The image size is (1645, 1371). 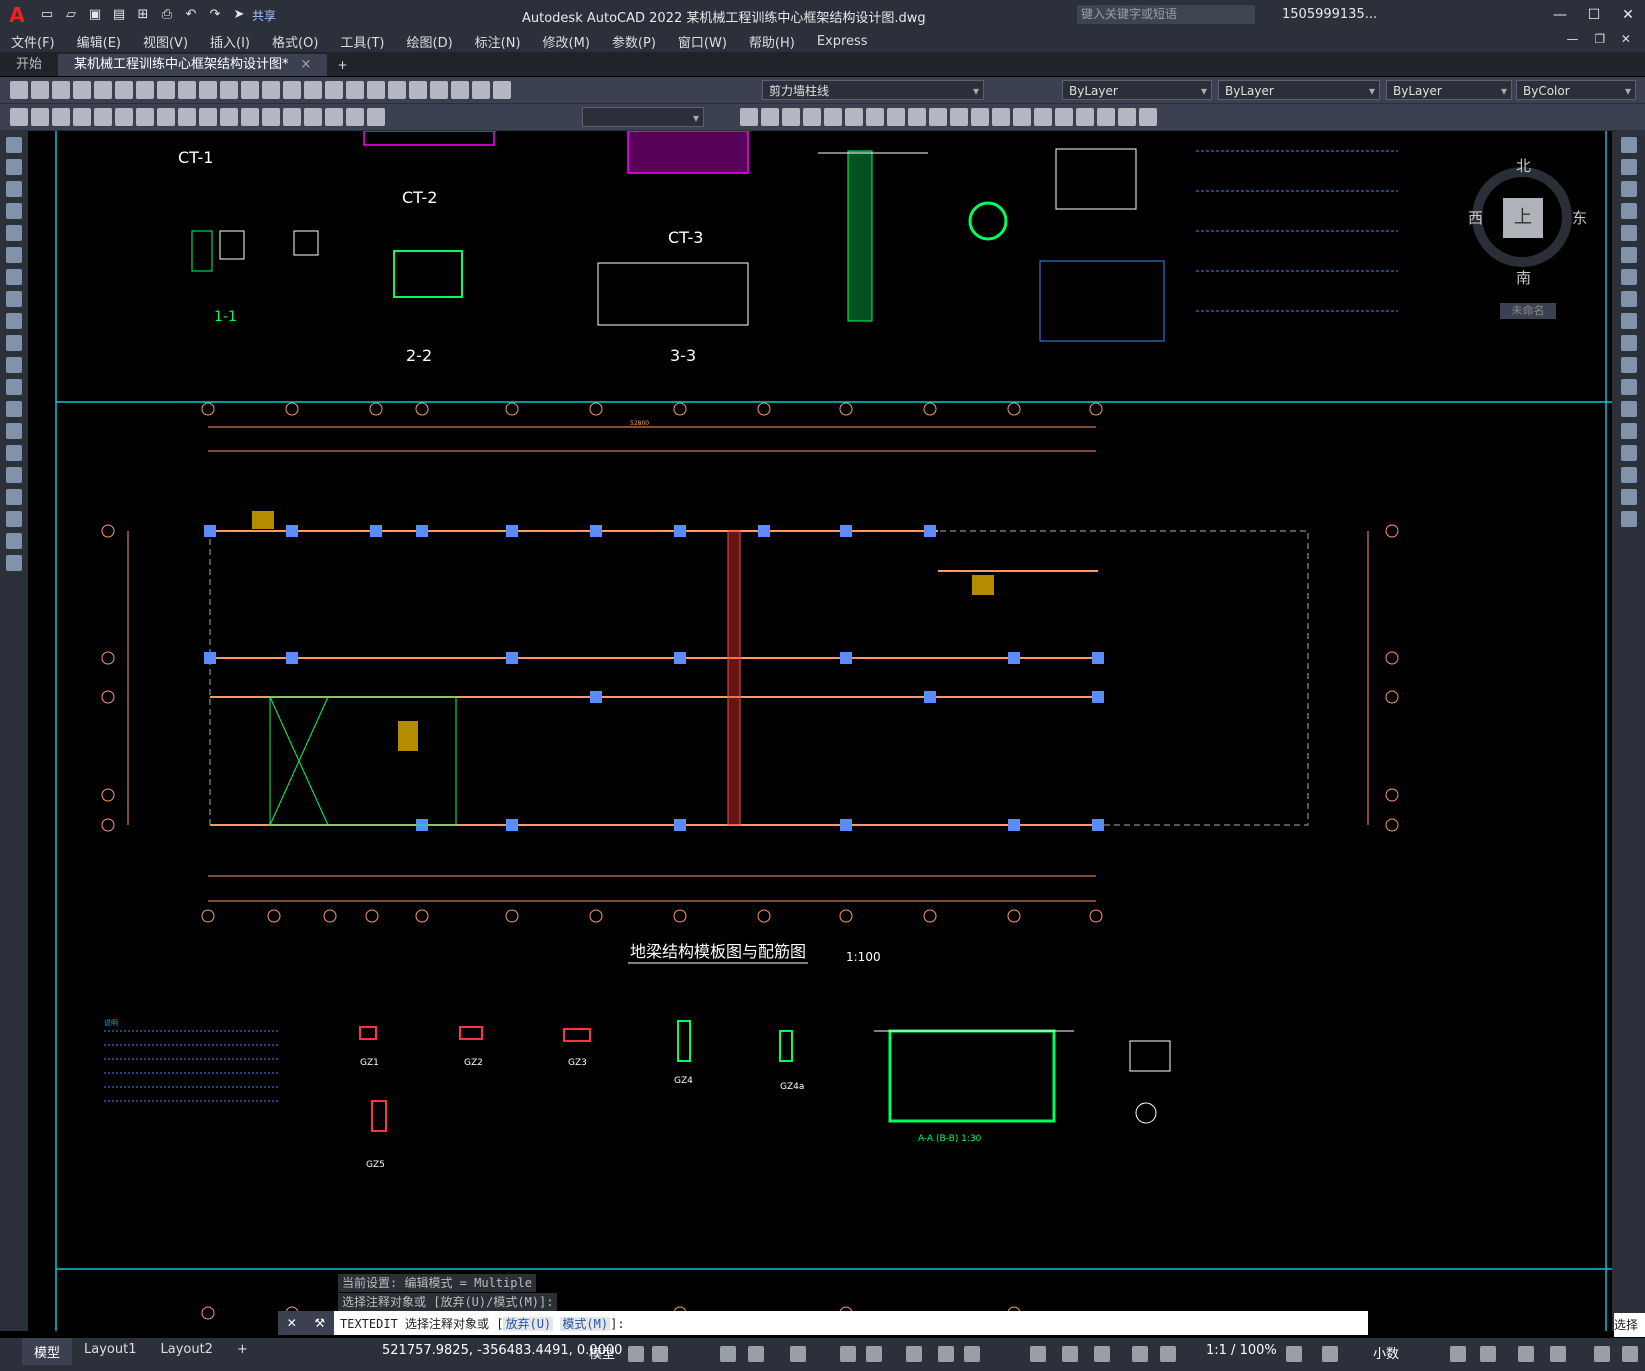 What do you see at coordinates (313, 117) in the screenshot?
I see `inspect-icon` at bounding box center [313, 117].